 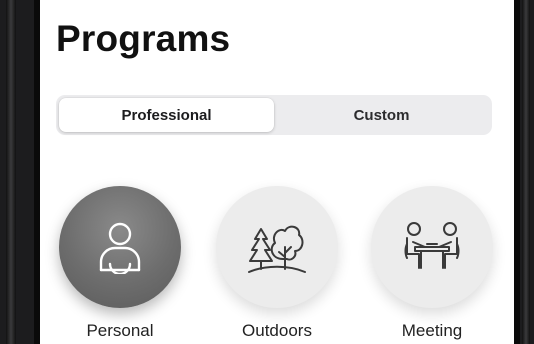 I want to click on page-title: Programs, so click(x=143, y=38).